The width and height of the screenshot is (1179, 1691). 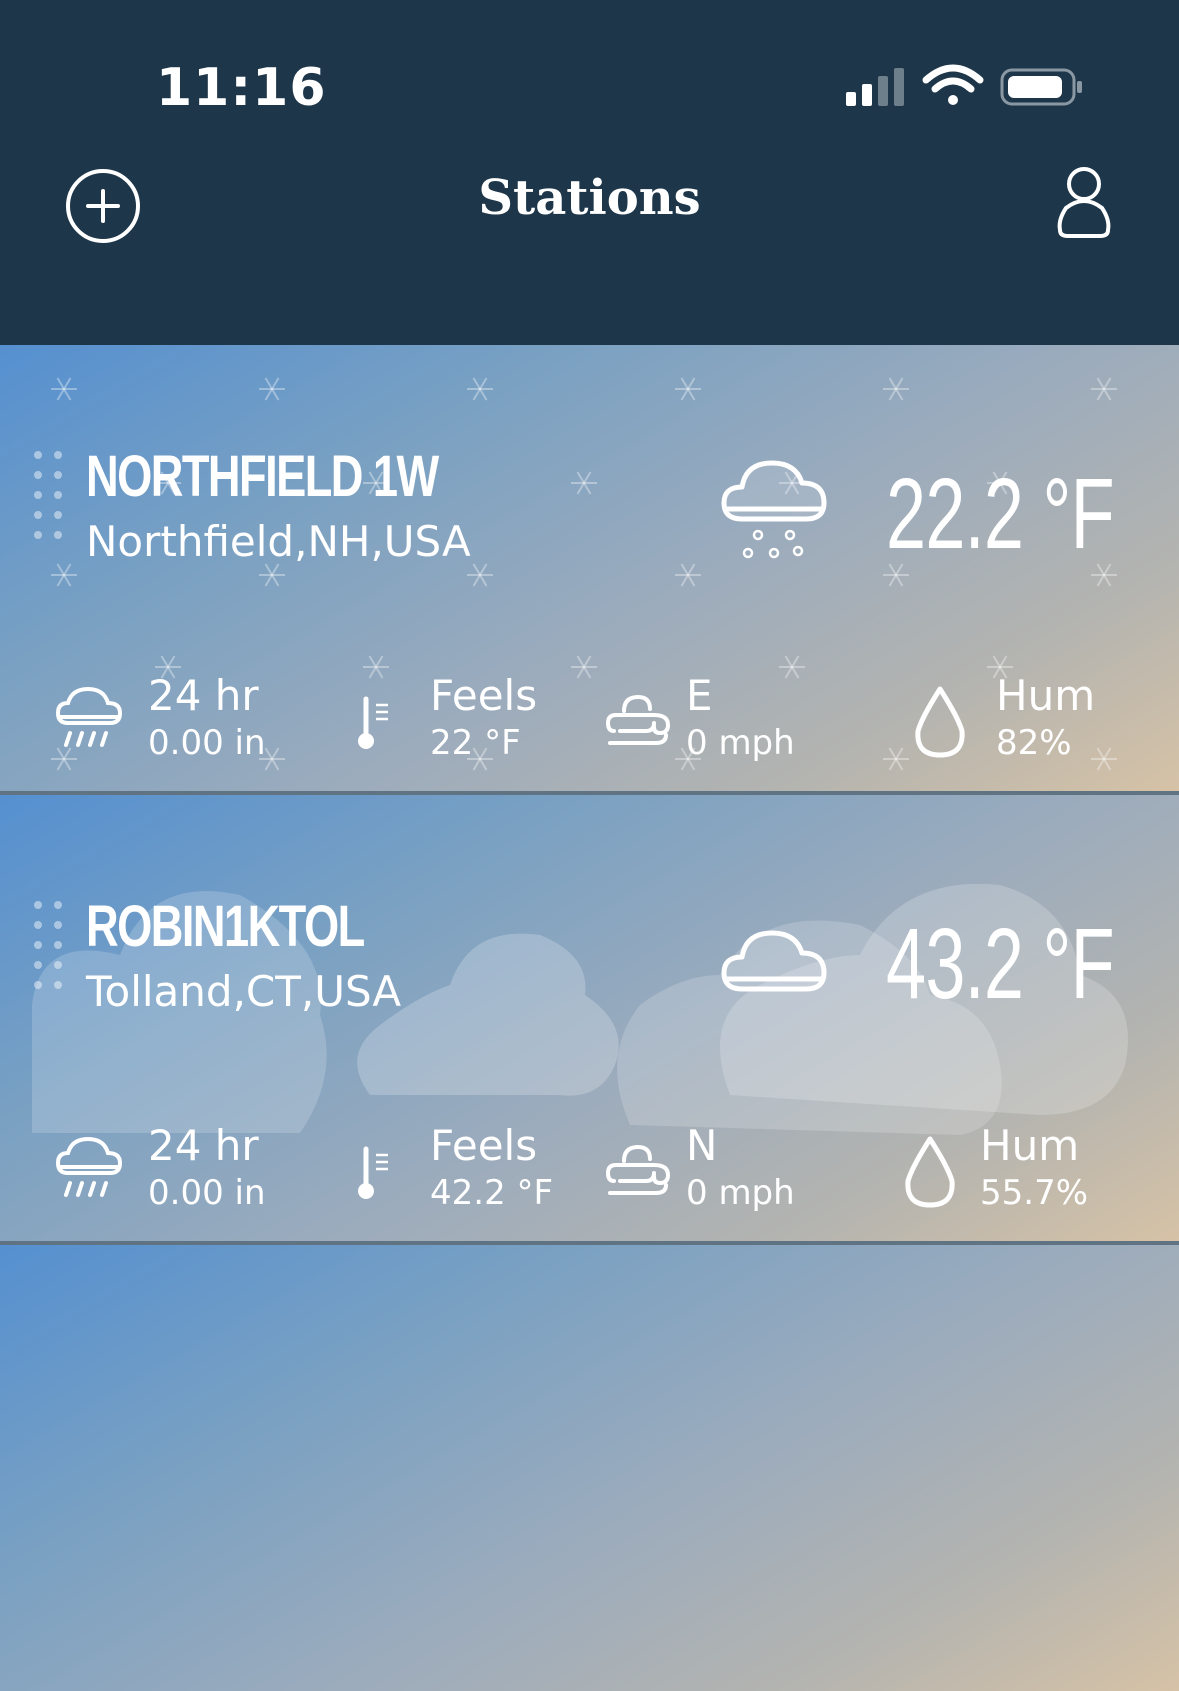 What do you see at coordinates (241, 88) in the screenshot?
I see `status-time: 11:16` at bounding box center [241, 88].